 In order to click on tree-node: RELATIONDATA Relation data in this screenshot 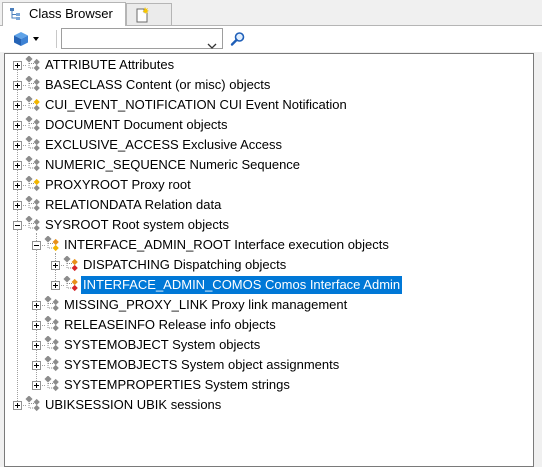, I will do `click(269, 205)`.